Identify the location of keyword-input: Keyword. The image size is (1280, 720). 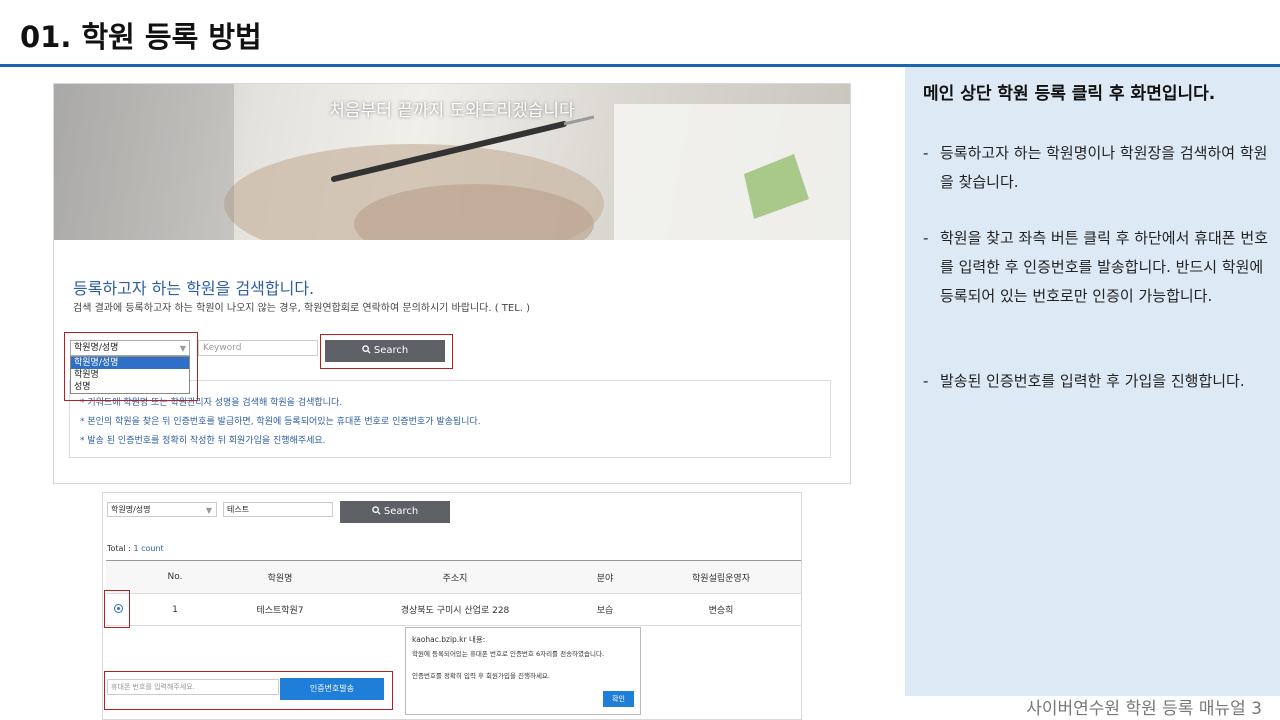
(258, 348).